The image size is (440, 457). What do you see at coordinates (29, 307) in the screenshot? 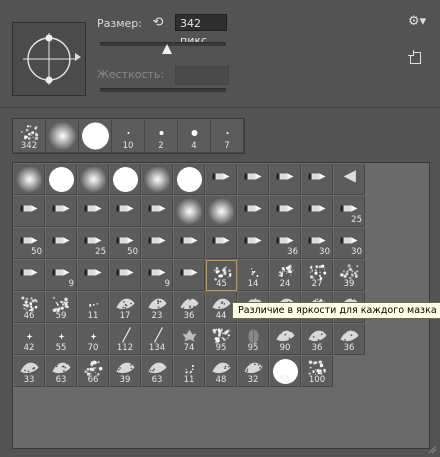
I see `brush-preset: 46` at bounding box center [29, 307].